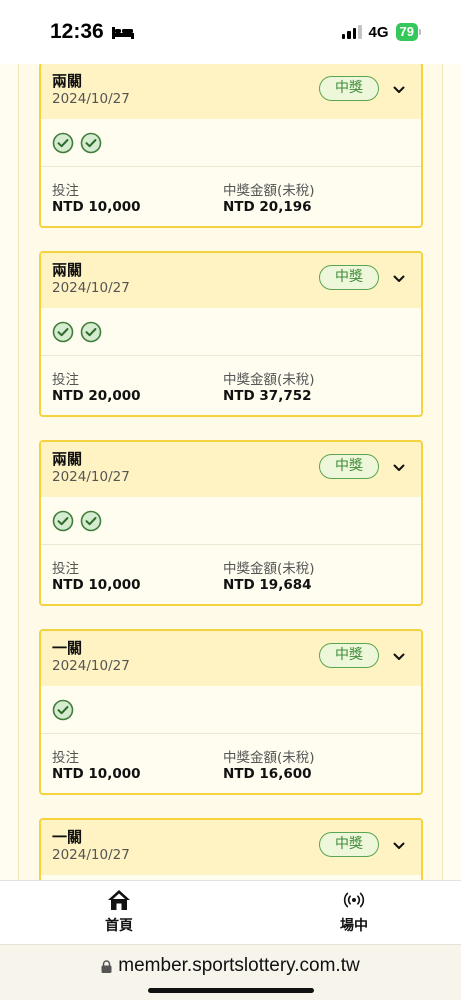 This screenshot has width=461, height=1000. What do you see at coordinates (230, 912) in the screenshot?
I see `bottom-nav: 首頁 場中` at bounding box center [230, 912].